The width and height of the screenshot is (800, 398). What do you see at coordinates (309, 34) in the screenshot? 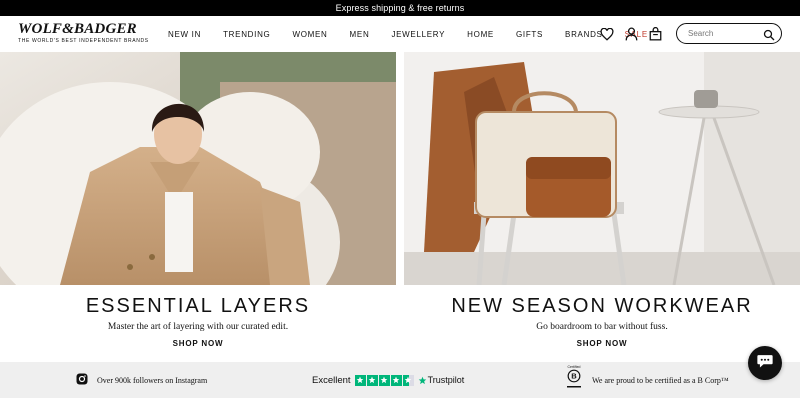
I see `nav-women: WOMEN` at bounding box center [309, 34].